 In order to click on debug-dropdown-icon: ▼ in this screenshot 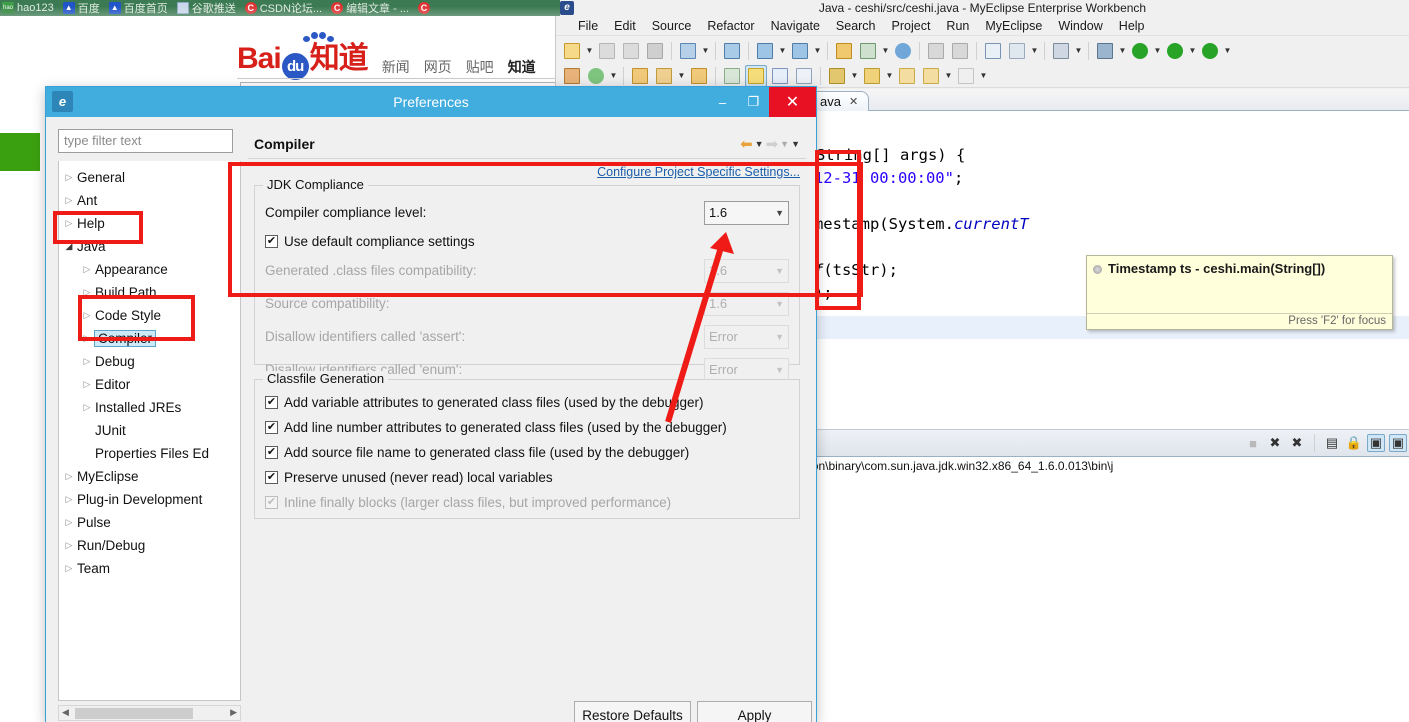, I will do `click(1122, 51)`.